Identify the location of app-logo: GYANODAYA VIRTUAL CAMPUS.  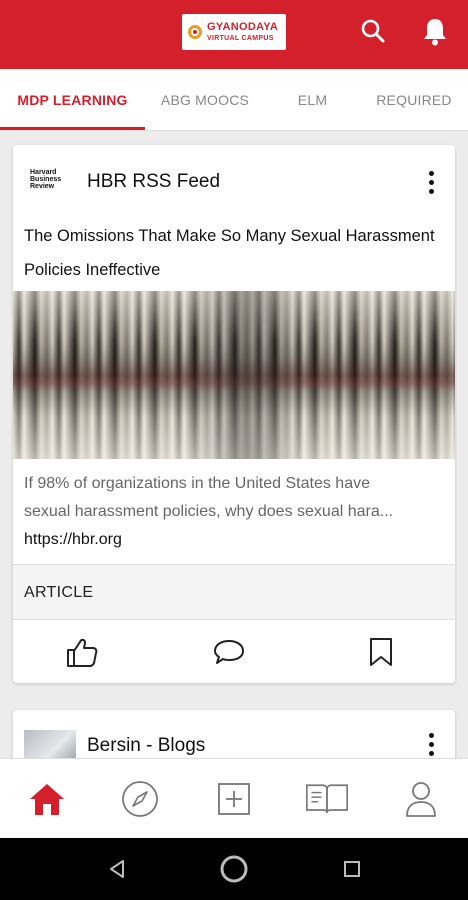
(234, 32).